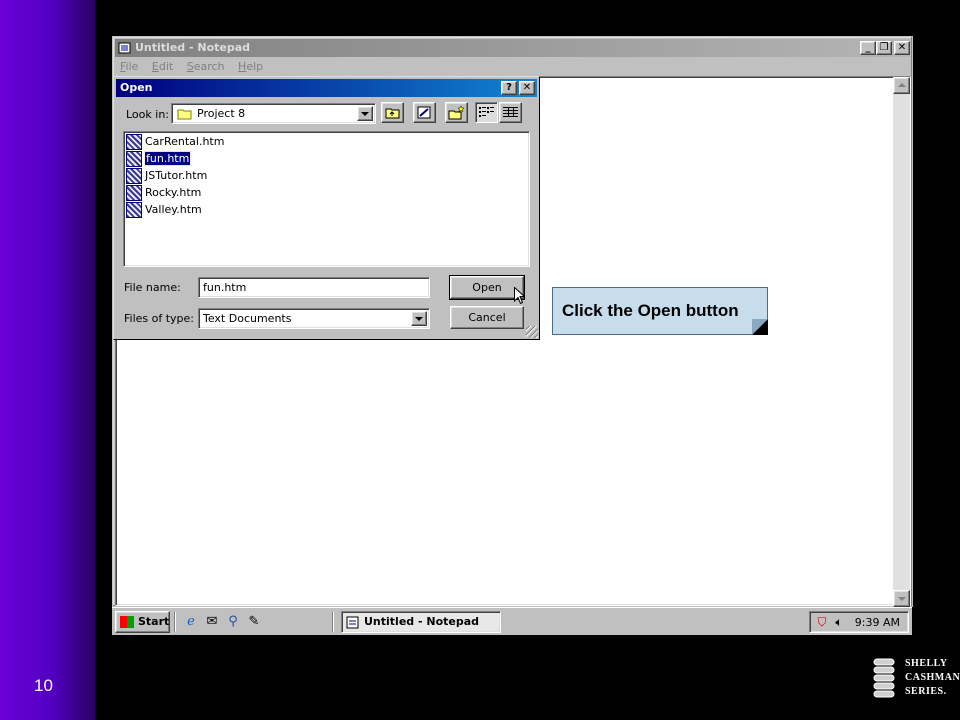 The image size is (960, 720). I want to click on desktop-icon: ✎, so click(254, 622).